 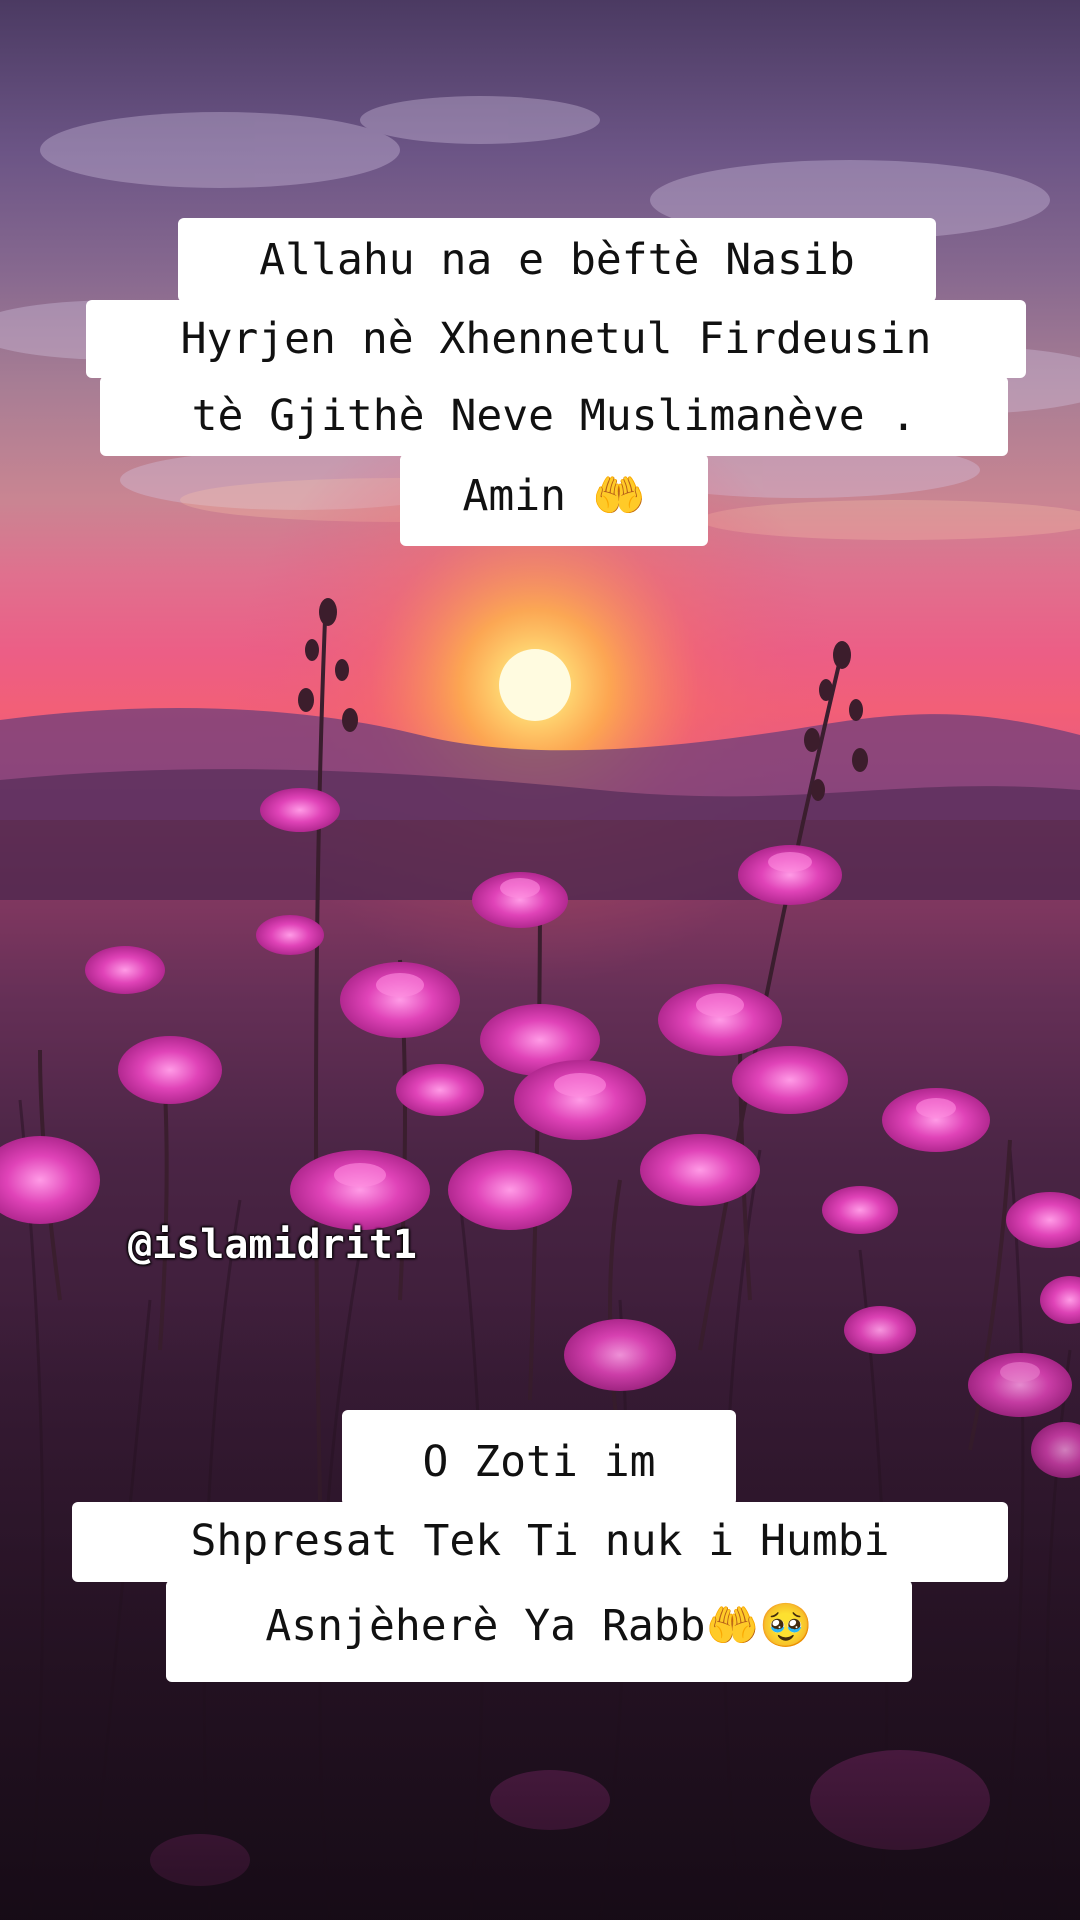 I want to click on bottom-caption-line-3: Asnjèherè Ya Rabb🤲🥹, so click(x=539, y=1631).